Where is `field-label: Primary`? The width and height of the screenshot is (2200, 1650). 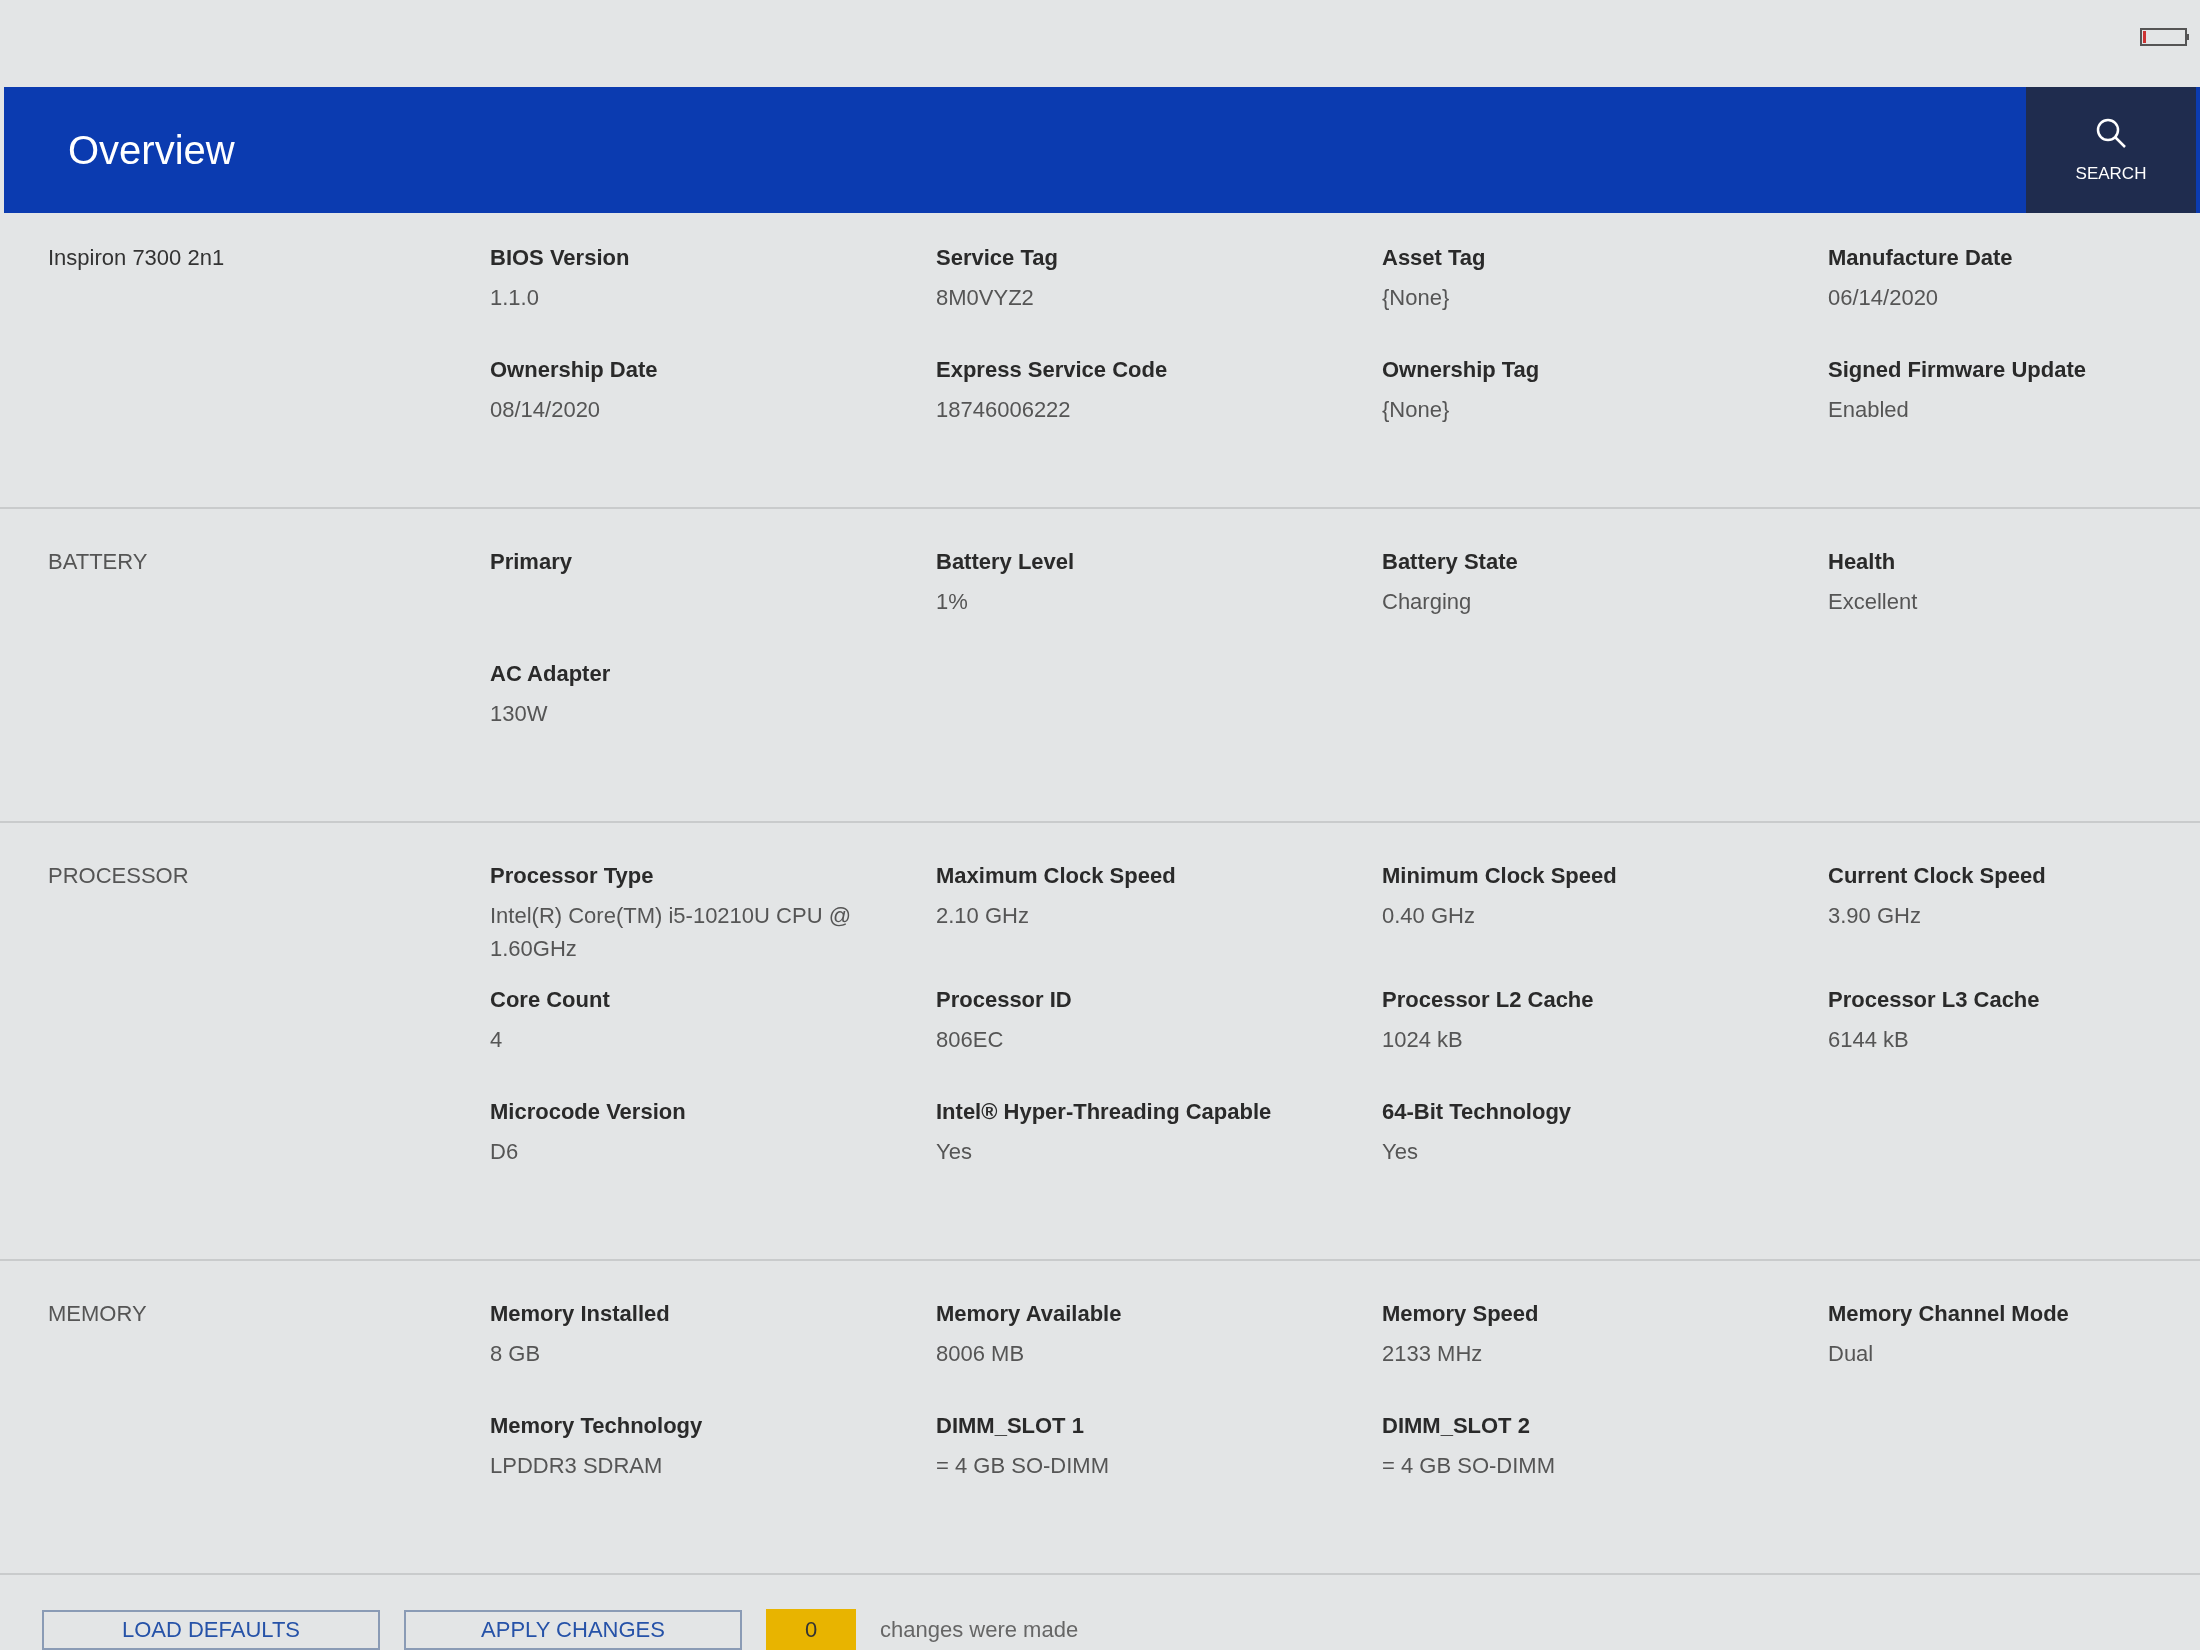 field-label: Primary is located at coordinates (531, 562).